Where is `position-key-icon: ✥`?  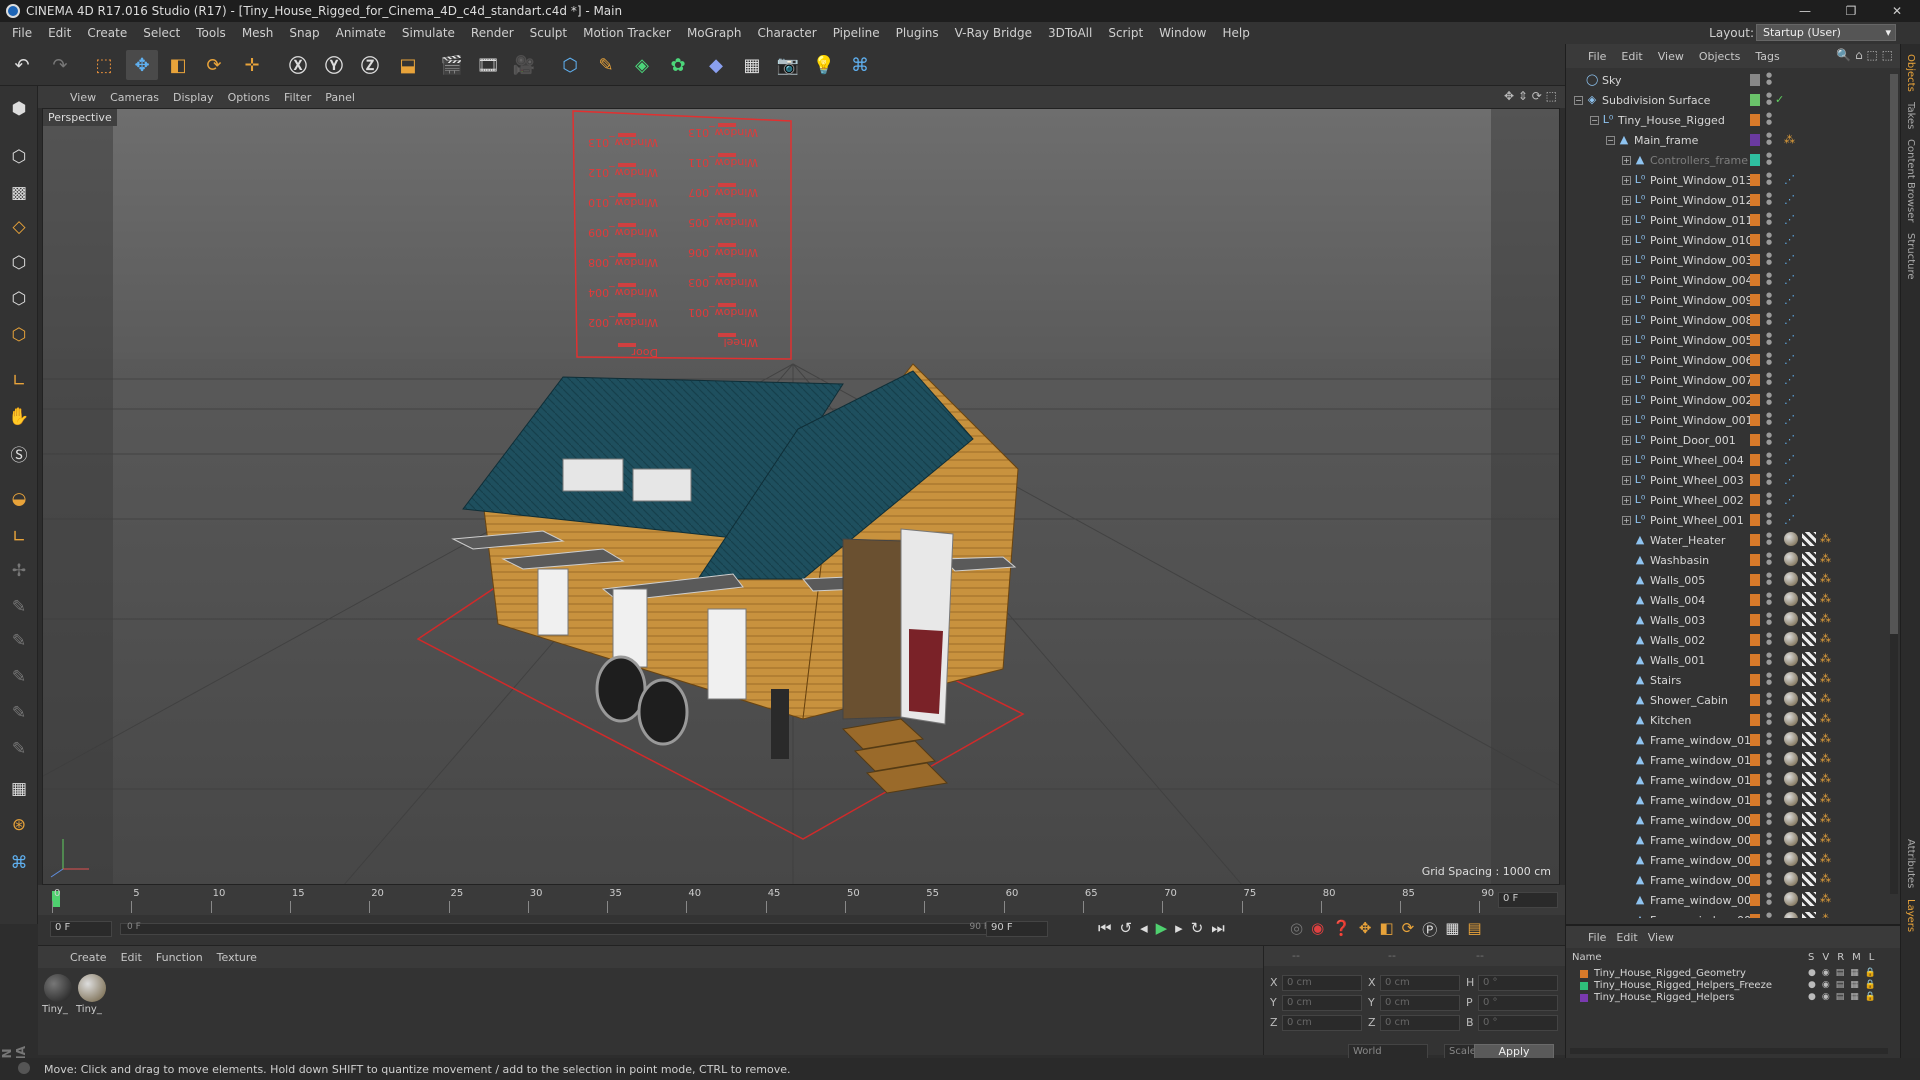
position-key-icon: ✥ is located at coordinates (1365, 929).